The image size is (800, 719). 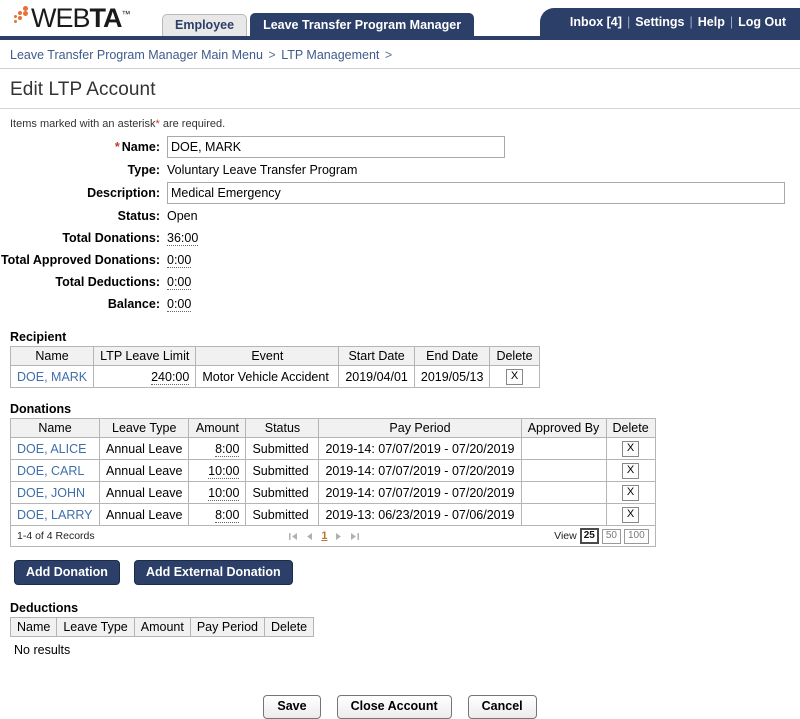 I want to click on donations-col-amount: Amount, so click(x=217, y=428).